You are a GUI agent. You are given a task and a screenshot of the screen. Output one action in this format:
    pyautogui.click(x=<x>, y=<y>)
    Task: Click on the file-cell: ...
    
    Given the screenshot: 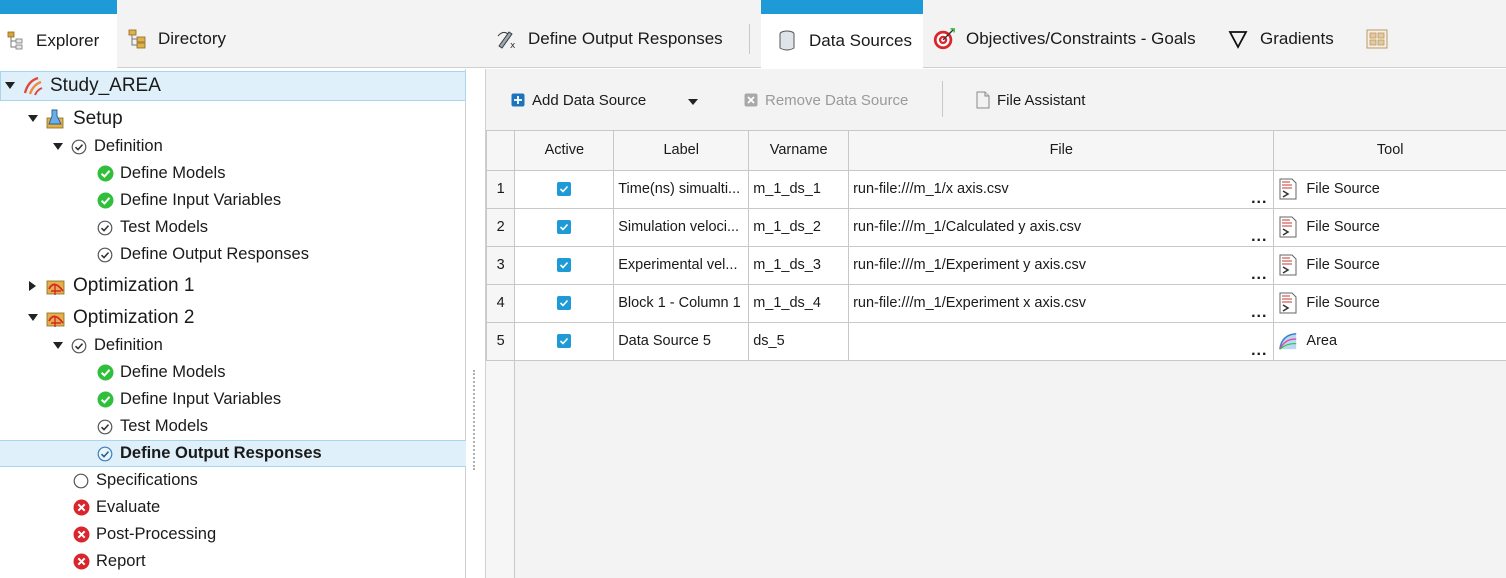 What is the action you would take?
    pyautogui.click(x=1061, y=341)
    